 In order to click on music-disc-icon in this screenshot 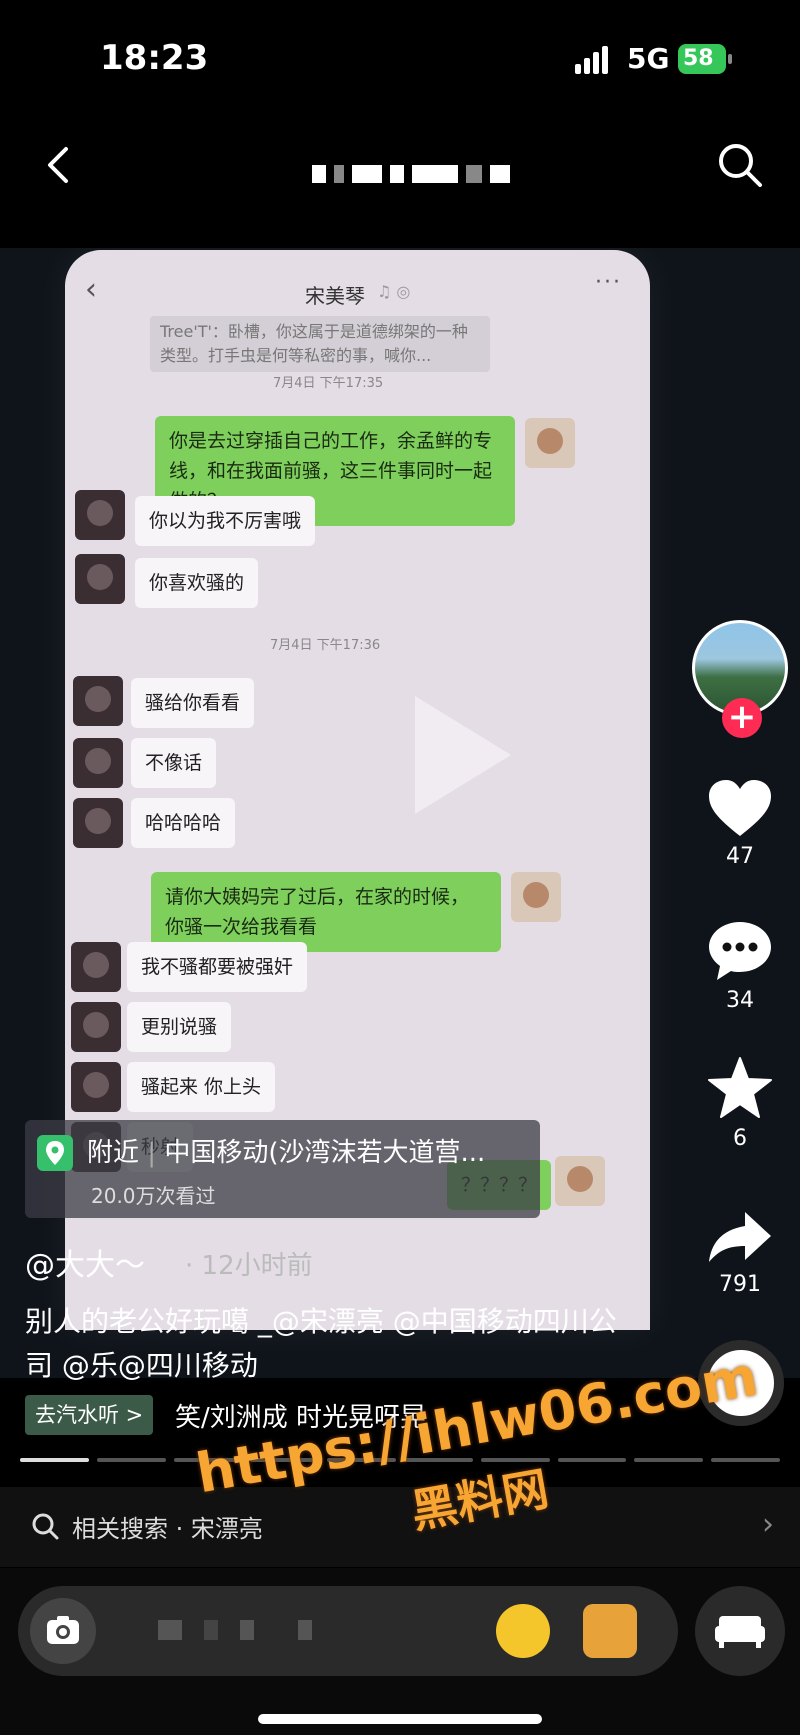, I will do `click(741, 1383)`.